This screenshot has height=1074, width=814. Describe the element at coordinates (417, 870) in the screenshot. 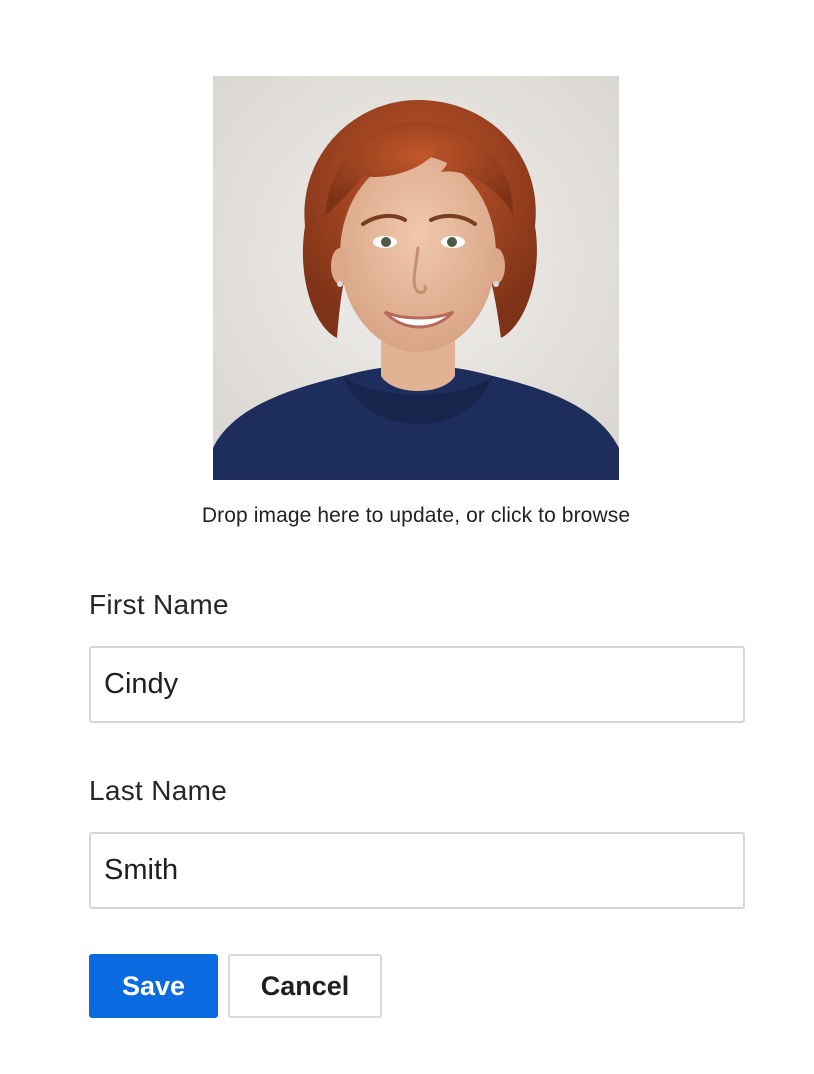

I see `last-name-field` at that location.